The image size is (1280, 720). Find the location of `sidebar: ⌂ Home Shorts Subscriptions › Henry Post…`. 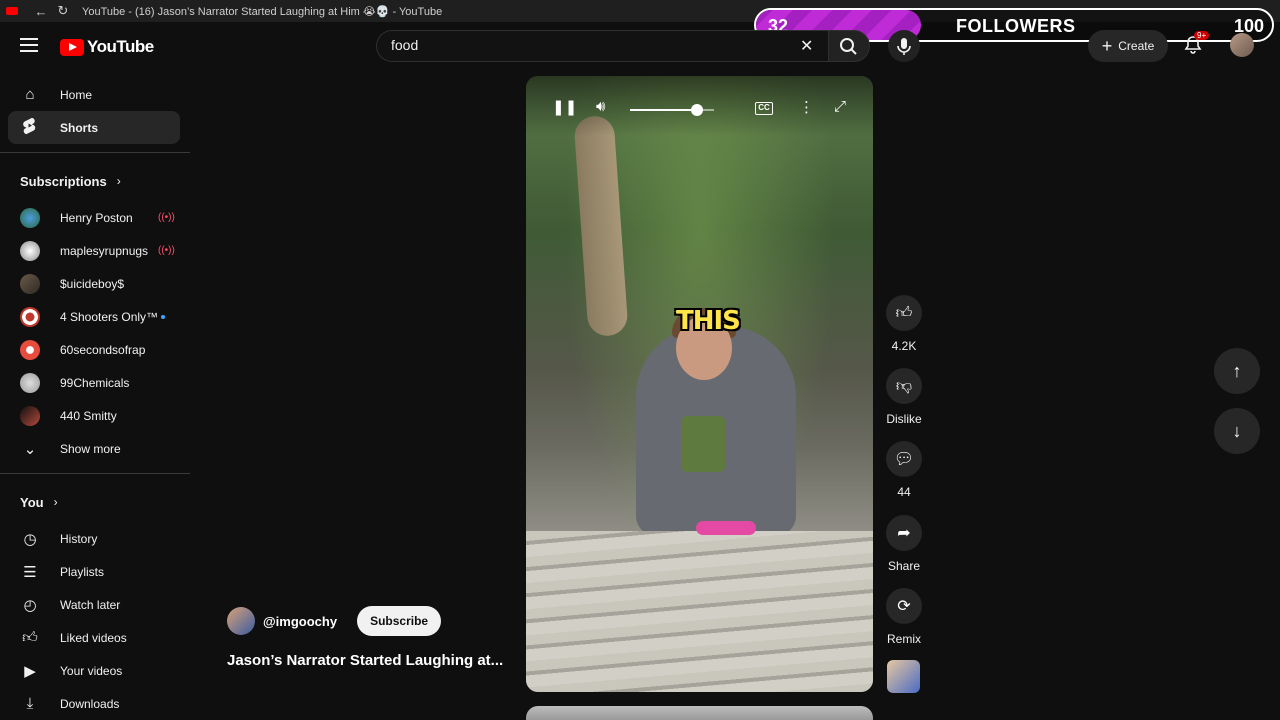

sidebar: ⌂ Home Shorts Subscriptions › Henry Post… is located at coordinates (95, 399).